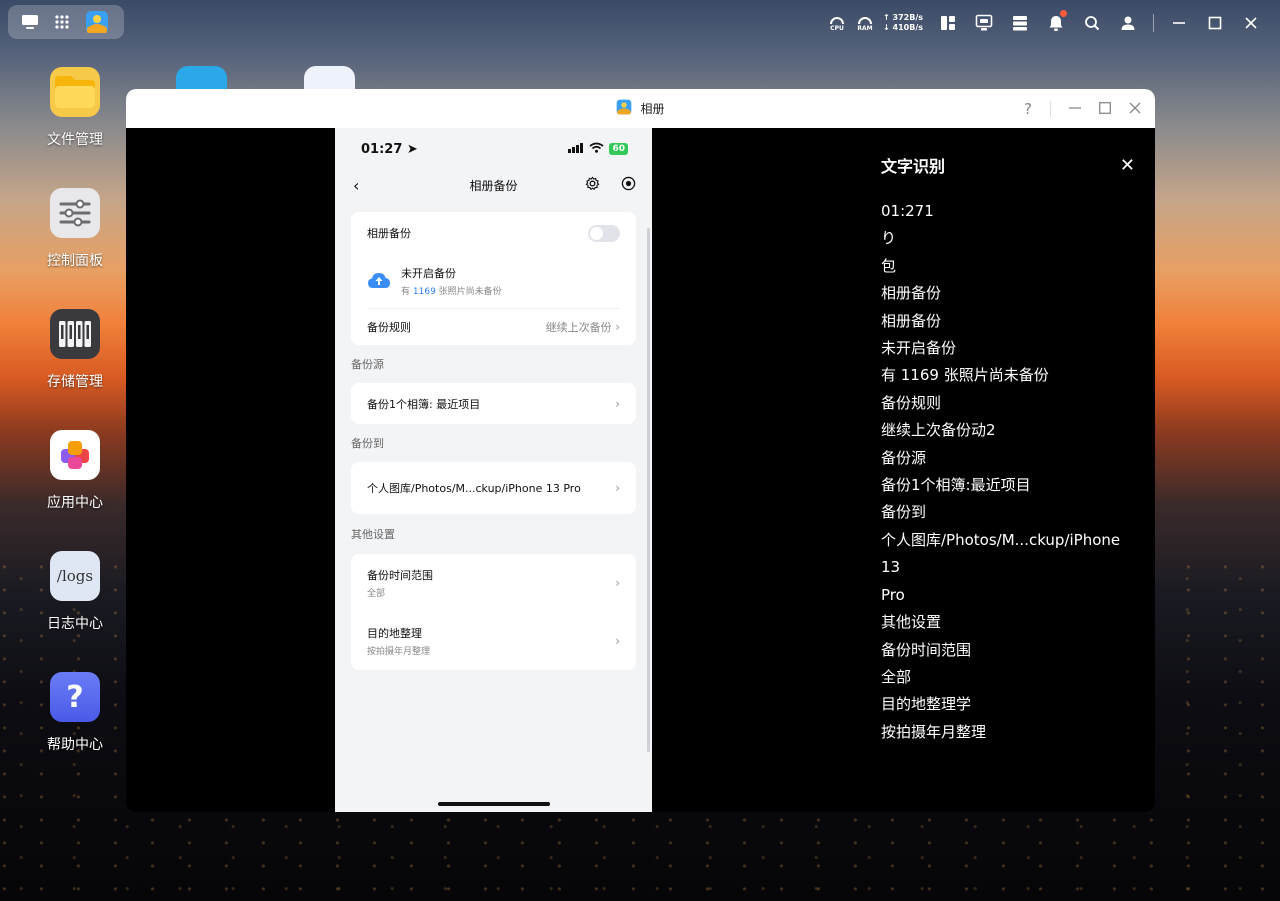 The height and width of the screenshot is (901, 1280). Describe the element at coordinates (389, 327) in the screenshot. I see `backup-rule-label: 备份规则` at that location.